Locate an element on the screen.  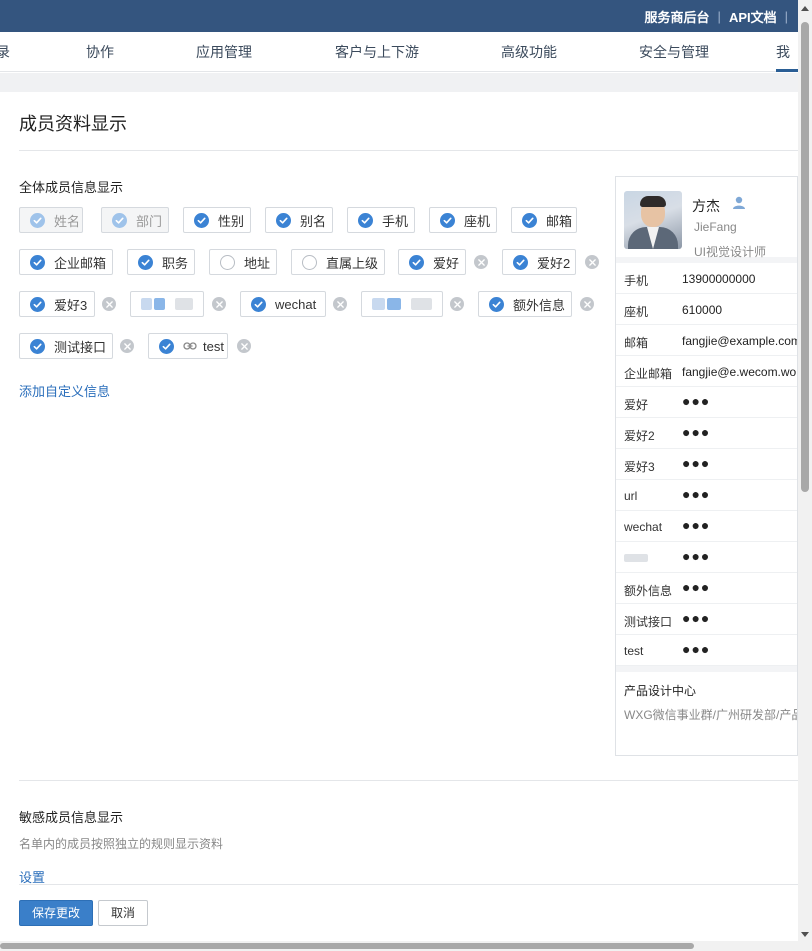
field-tag-label: 测试接口 is located at coordinates (80, 347).